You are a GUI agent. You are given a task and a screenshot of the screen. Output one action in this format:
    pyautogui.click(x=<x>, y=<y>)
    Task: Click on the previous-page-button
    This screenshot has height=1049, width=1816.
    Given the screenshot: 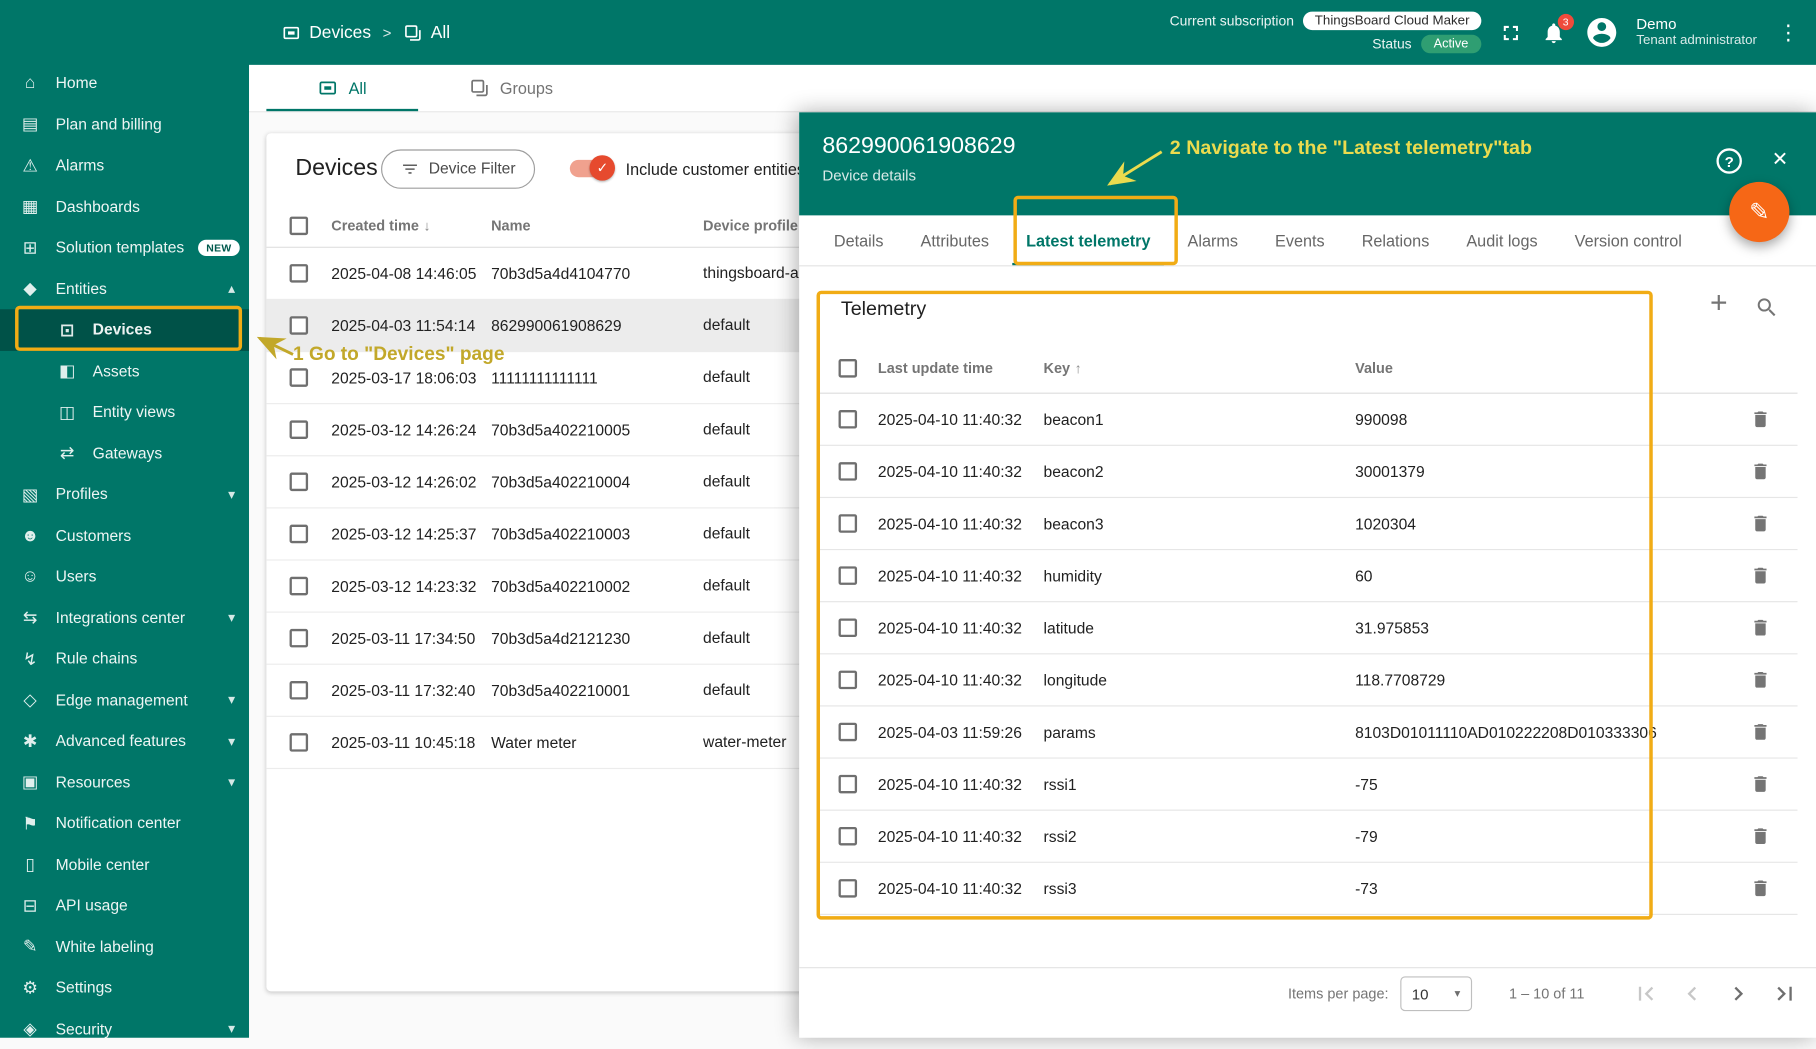 What is the action you would take?
    pyautogui.click(x=1692, y=994)
    